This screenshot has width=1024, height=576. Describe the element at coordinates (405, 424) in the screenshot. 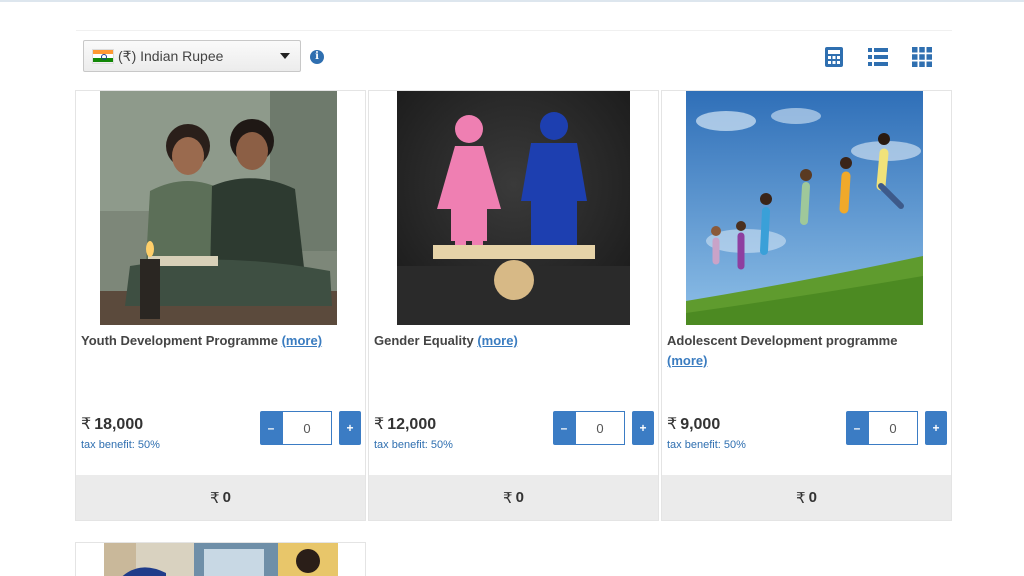

I see `card-price: ₹12,000` at that location.